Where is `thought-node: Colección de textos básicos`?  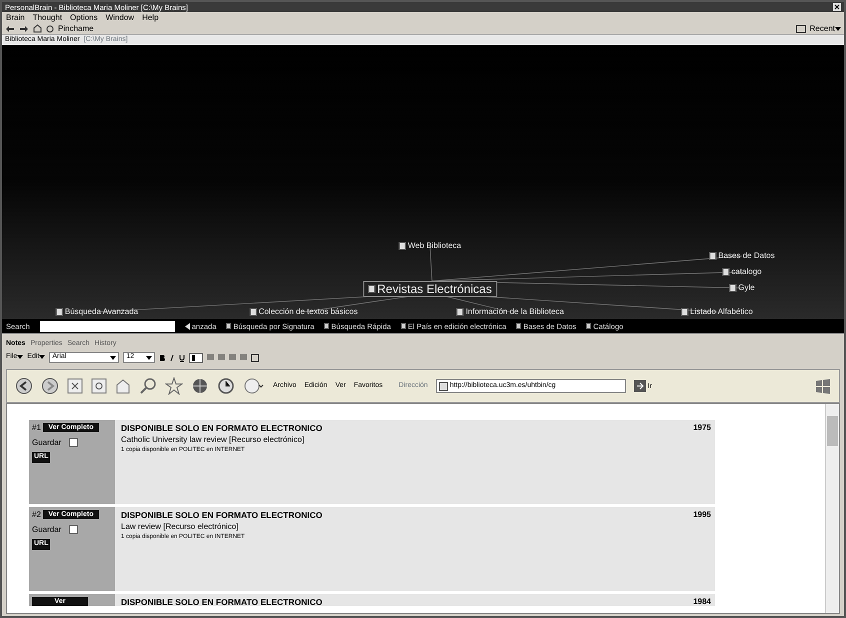
thought-node: Colección de textos básicos is located at coordinates (304, 312).